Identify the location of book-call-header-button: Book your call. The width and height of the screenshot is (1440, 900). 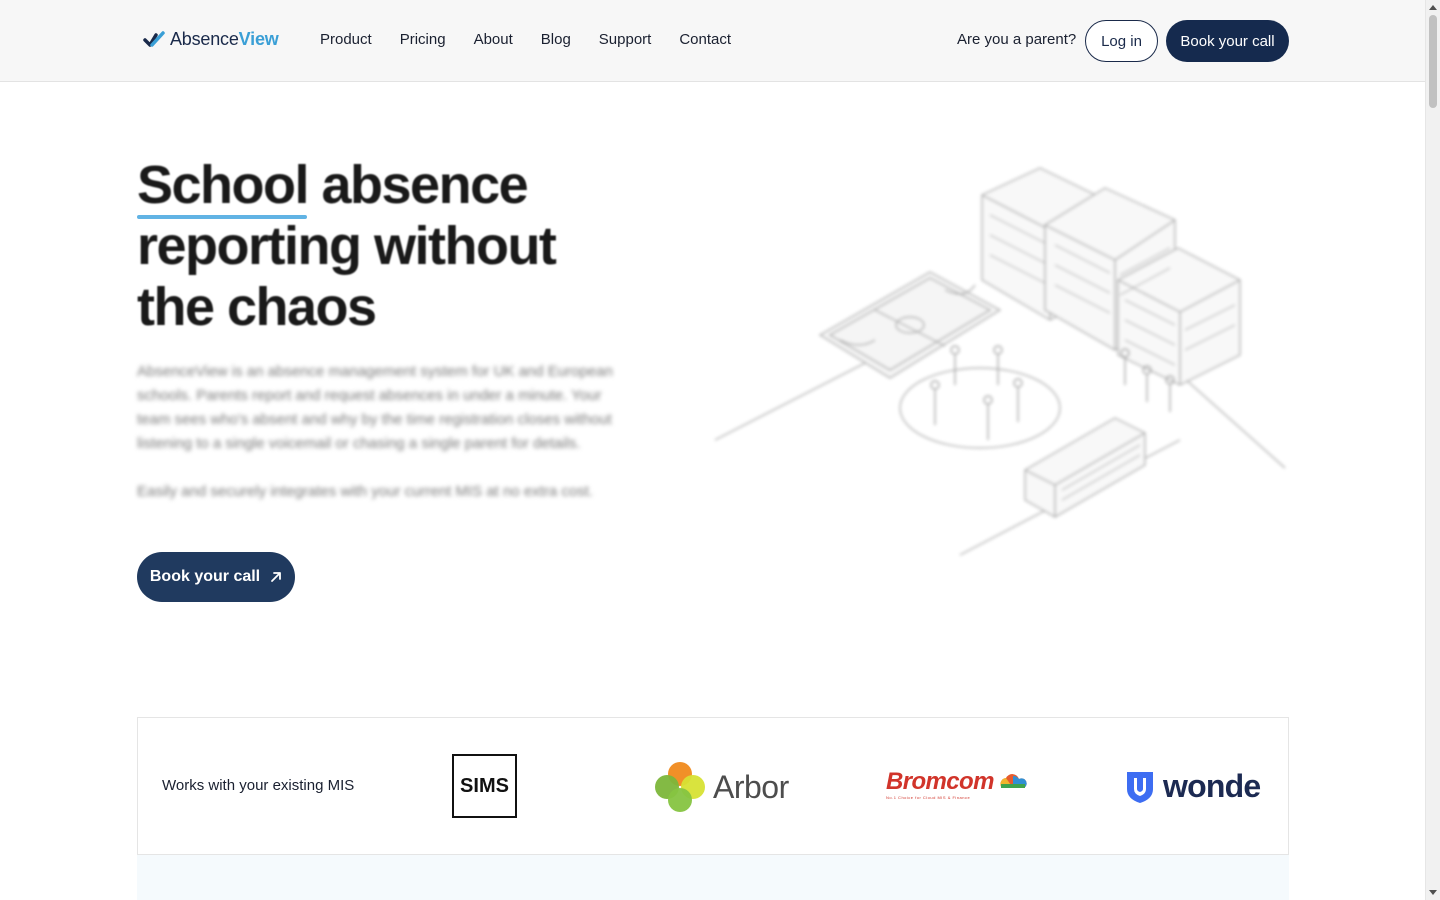
(1227, 41).